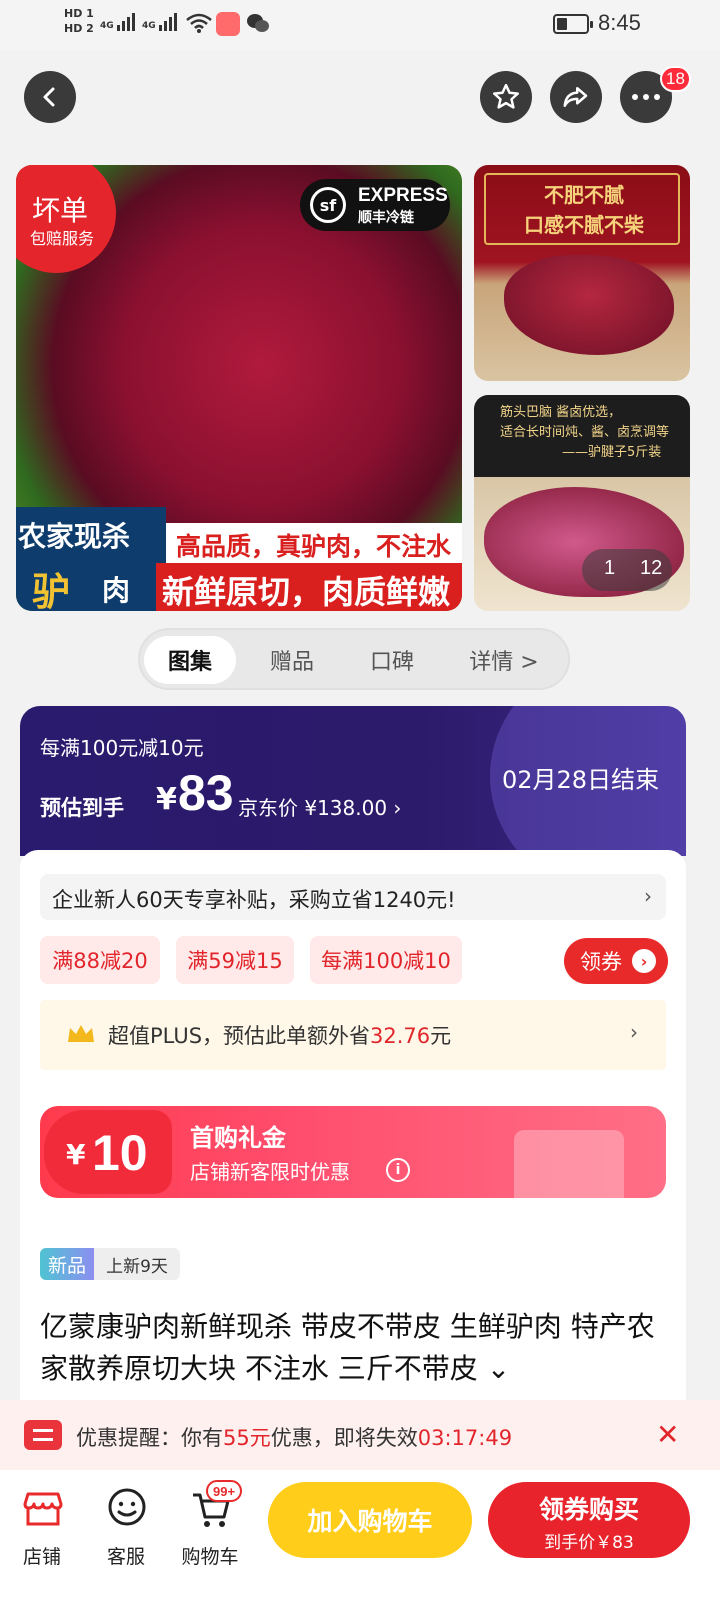  I want to click on quality-strip: 高品质，真驴肉，不注水, so click(314, 543).